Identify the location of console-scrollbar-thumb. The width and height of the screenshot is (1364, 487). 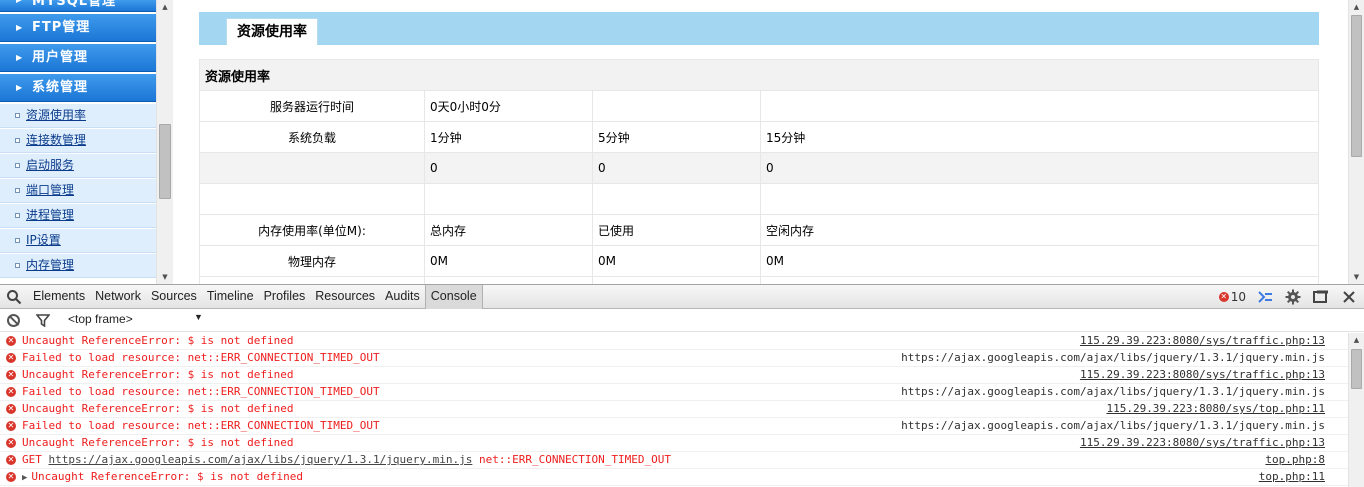
(1356, 369).